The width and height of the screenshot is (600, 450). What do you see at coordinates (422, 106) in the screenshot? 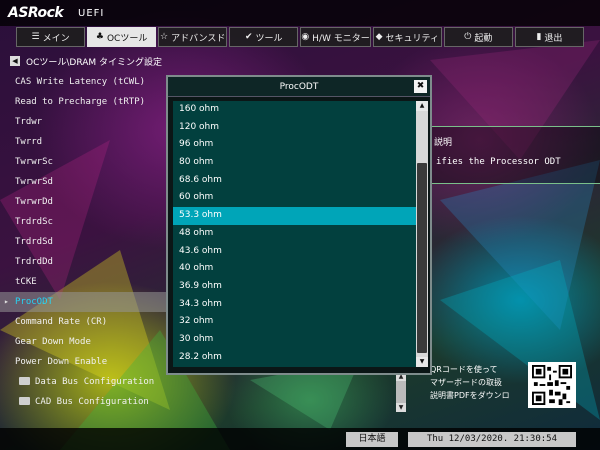
I see `scroll-up-arrow-icon: ▲` at bounding box center [422, 106].